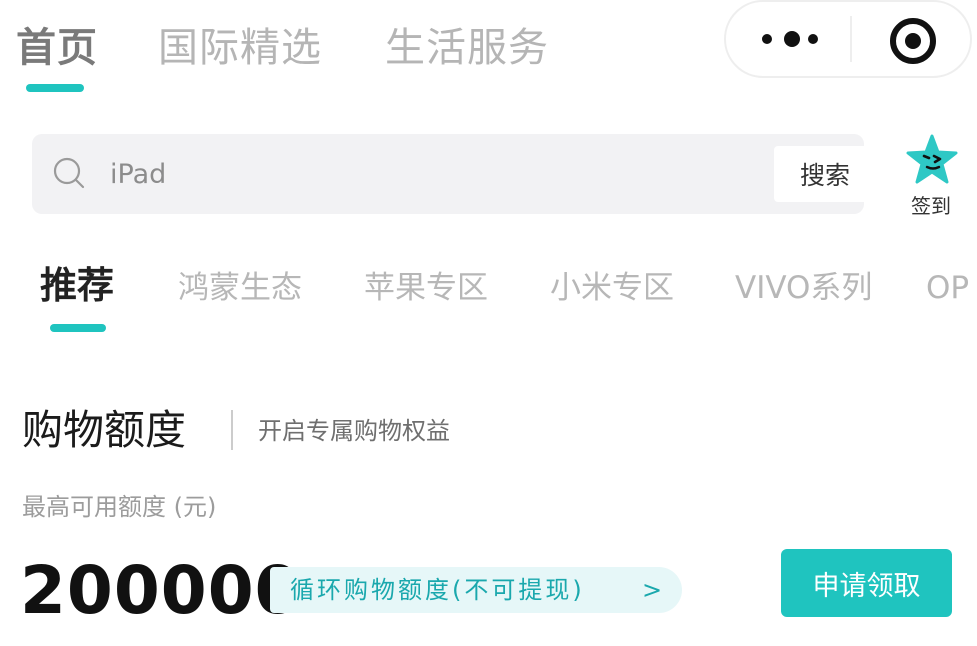 This screenshot has height=646, width=977. I want to click on capsule-divider, so click(851, 39).